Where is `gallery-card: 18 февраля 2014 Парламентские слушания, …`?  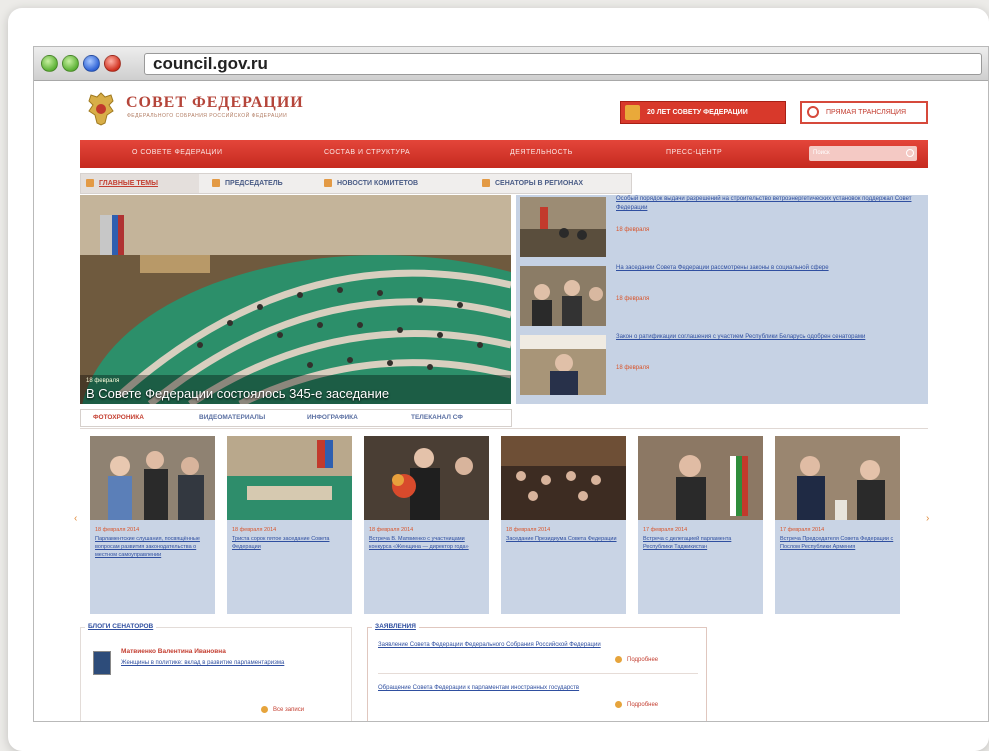 gallery-card: 18 февраля 2014 Парламентские слушания, … is located at coordinates (152, 525).